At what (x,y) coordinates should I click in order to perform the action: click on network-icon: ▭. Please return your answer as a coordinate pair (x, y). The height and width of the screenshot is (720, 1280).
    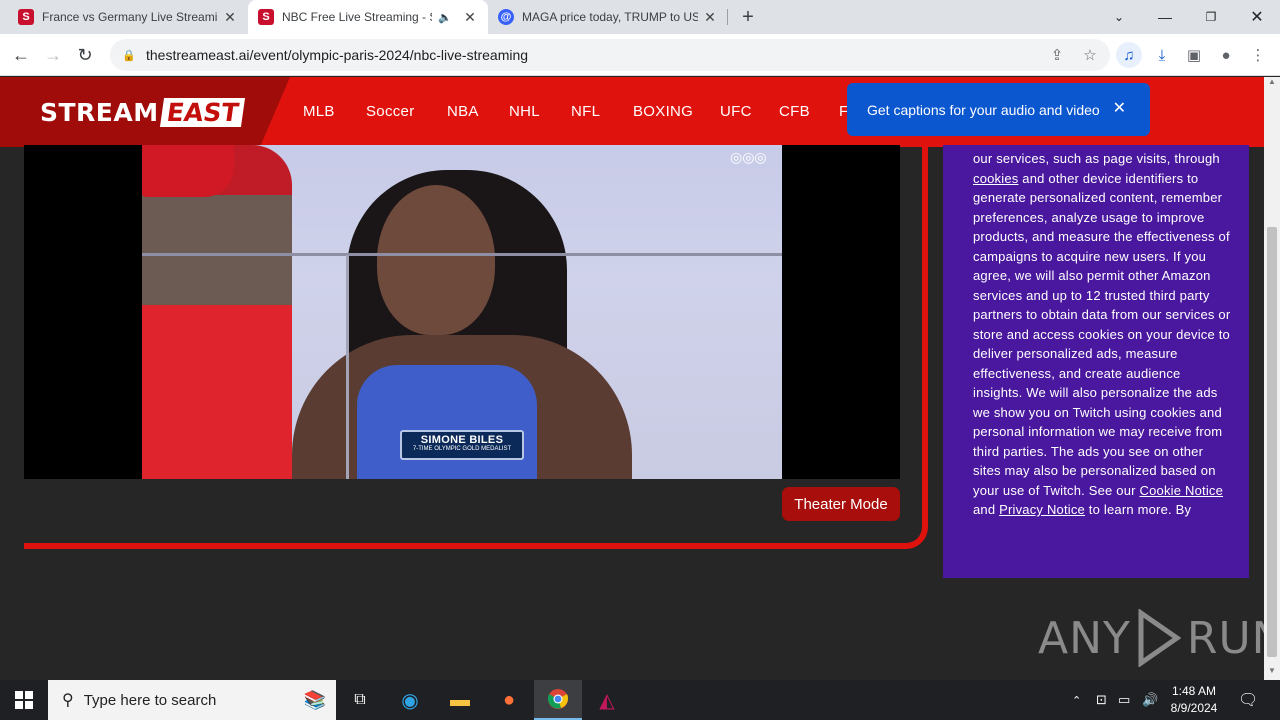
    Looking at the image, I should click on (1124, 700).